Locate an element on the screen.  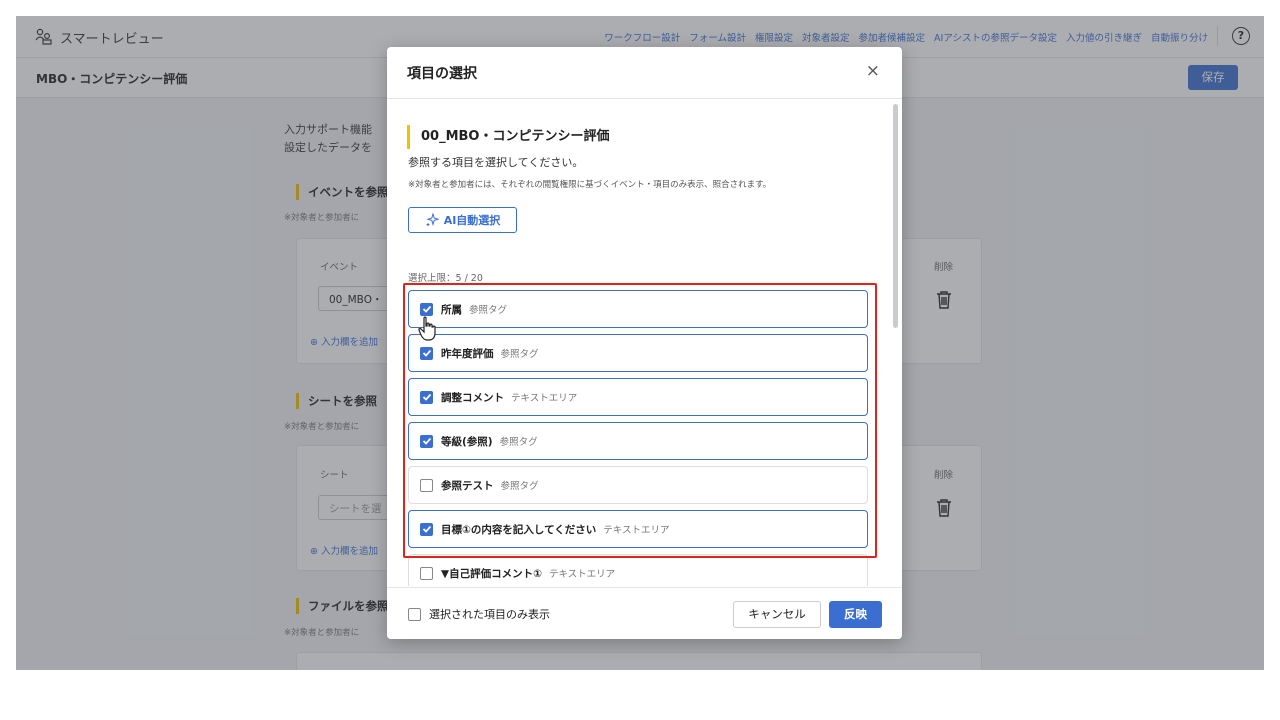
dialog-header: 項目の選択 × is located at coordinates (644, 73).